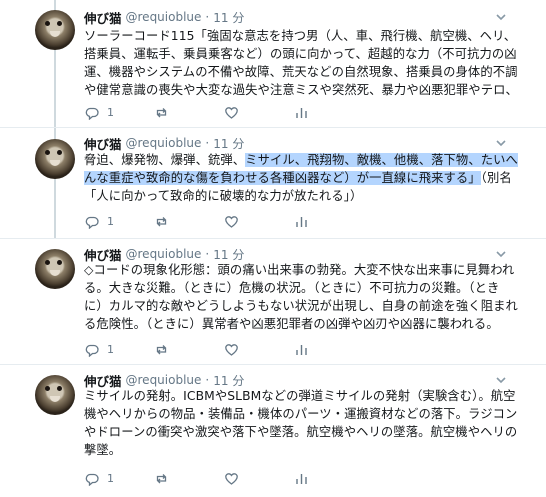 The height and width of the screenshot is (497, 546). I want to click on tweet-text-line: る危険性。（ときに）異常者や凶悪犯罪者の凶弾や凶刃や凶器に襲われる。, so click(296, 324).